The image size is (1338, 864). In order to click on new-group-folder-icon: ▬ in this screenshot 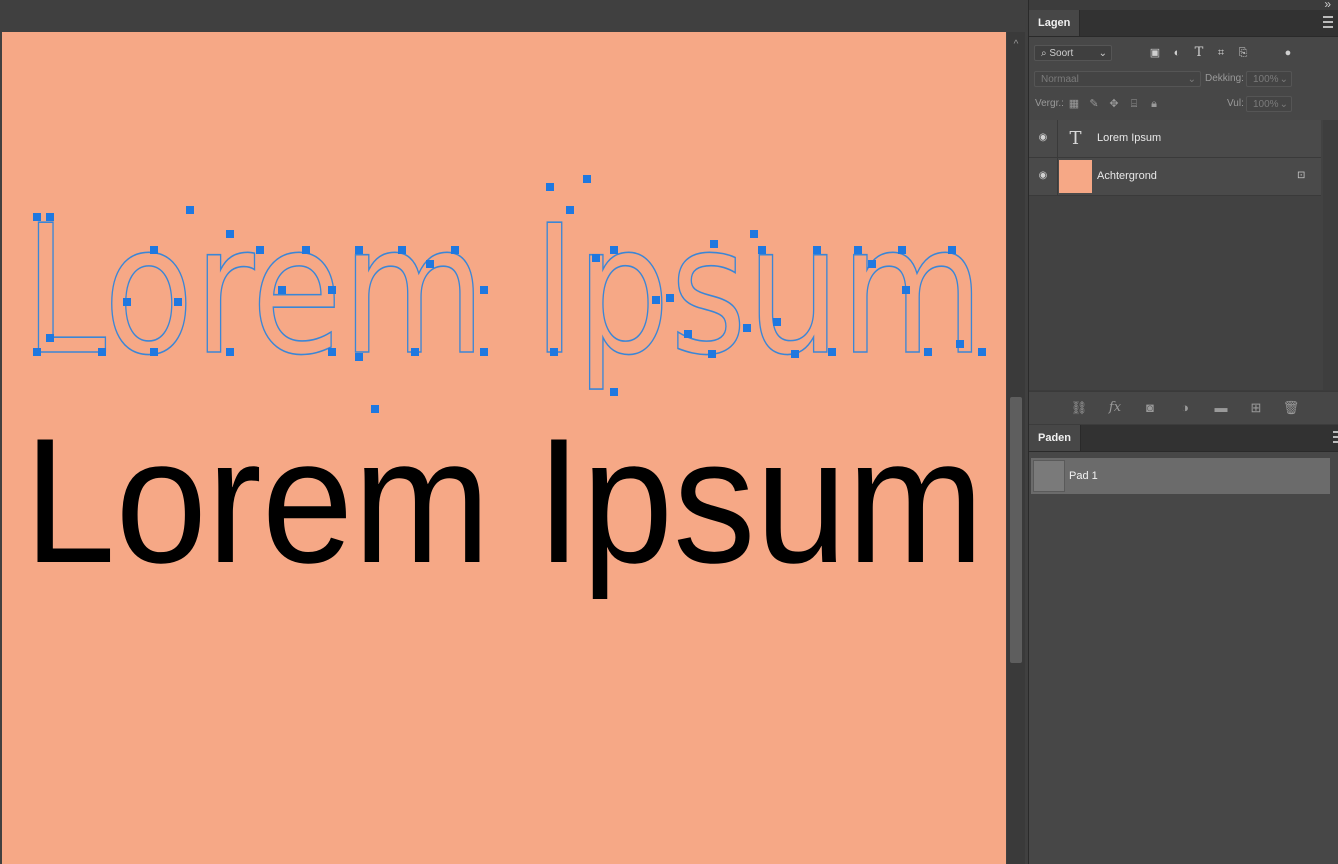, I will do `click(1221, 408)`.